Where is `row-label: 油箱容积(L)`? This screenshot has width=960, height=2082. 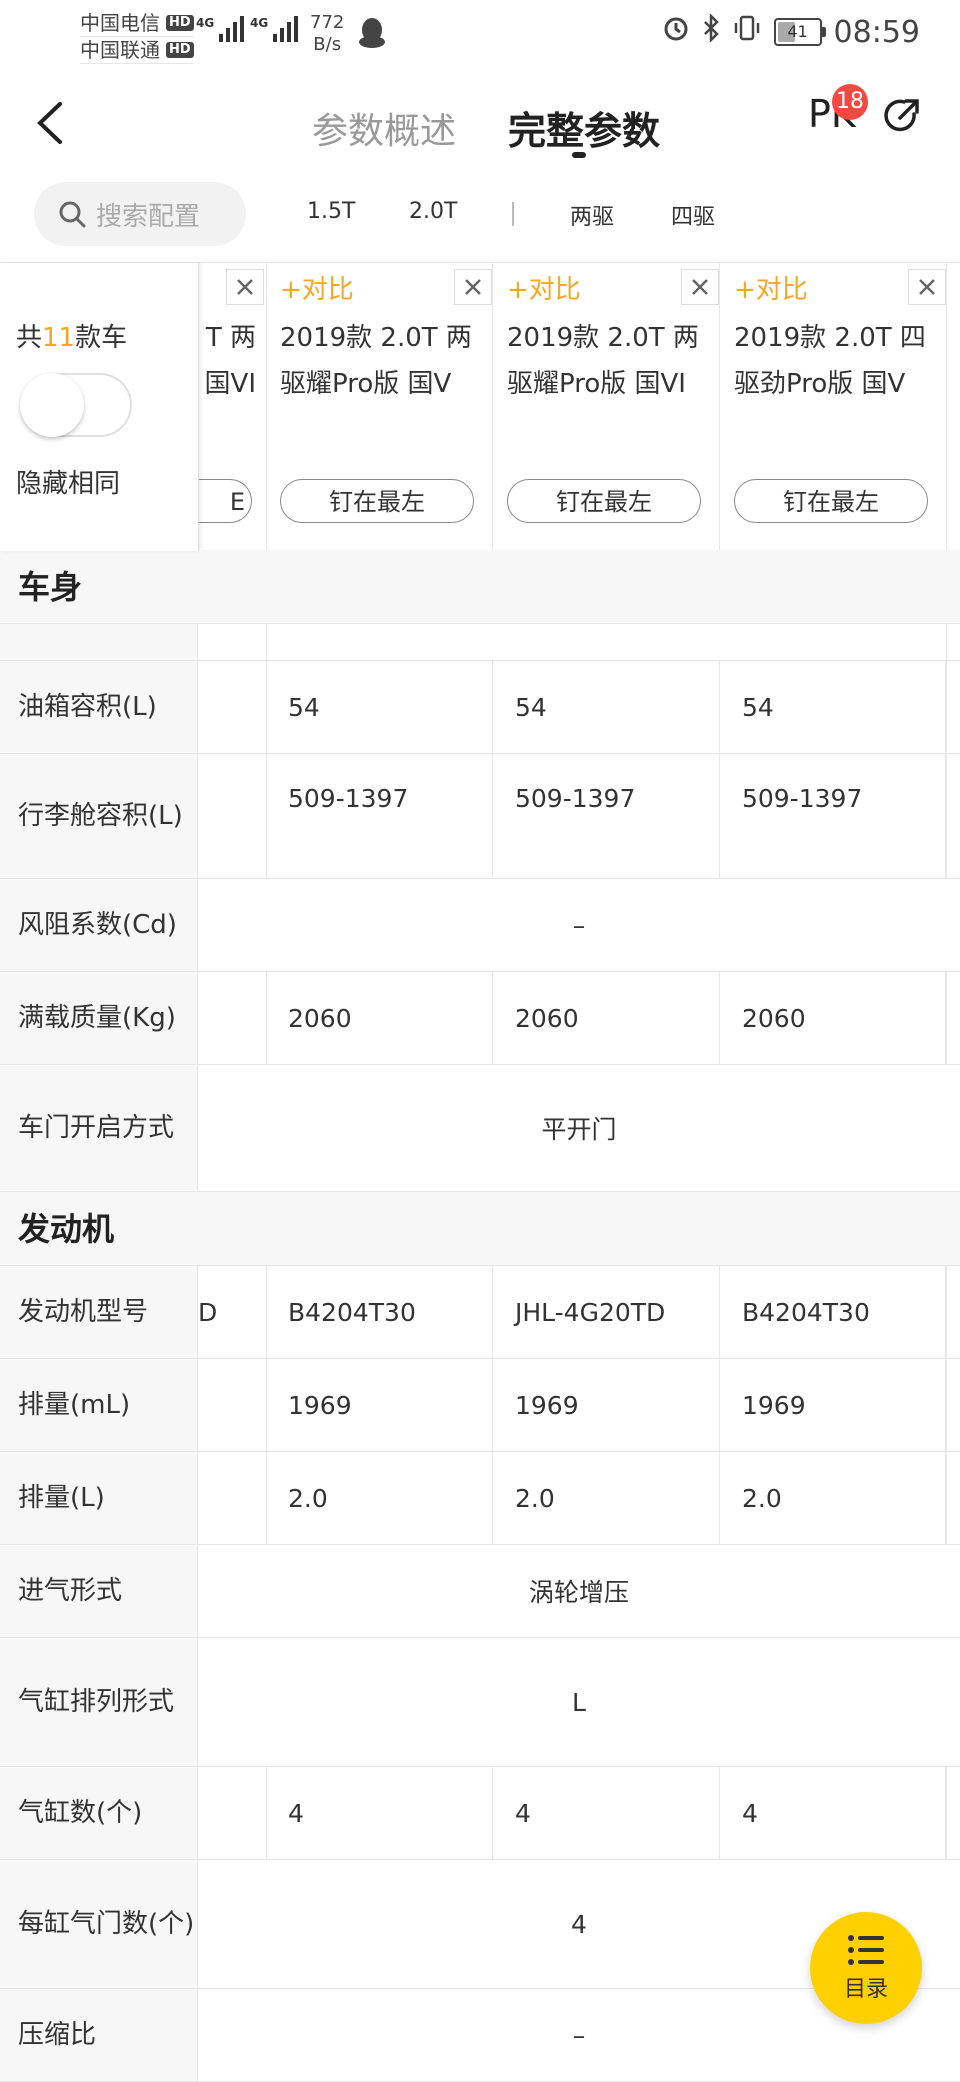
row-label: 油箱容积(L) is located at coordinates (99, 707).